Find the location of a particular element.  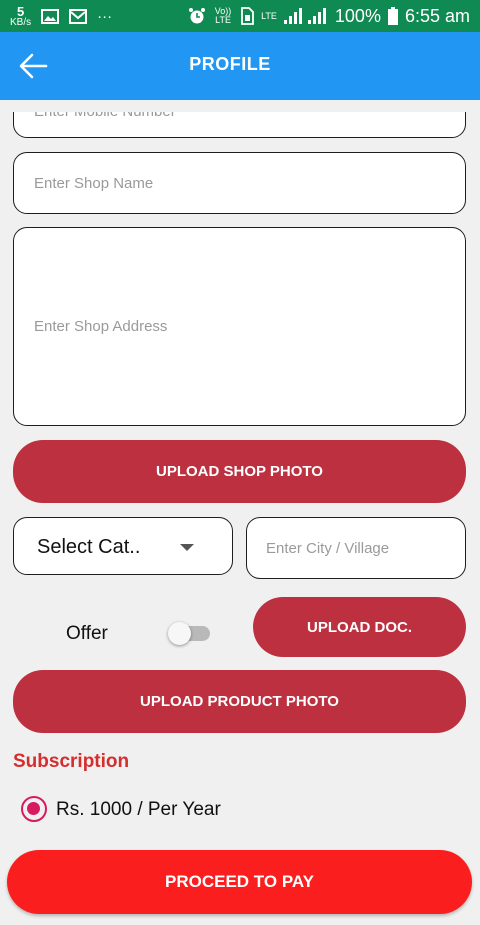

city-village-placeholder: Enter City / Village is located at coordinates (328, 548).